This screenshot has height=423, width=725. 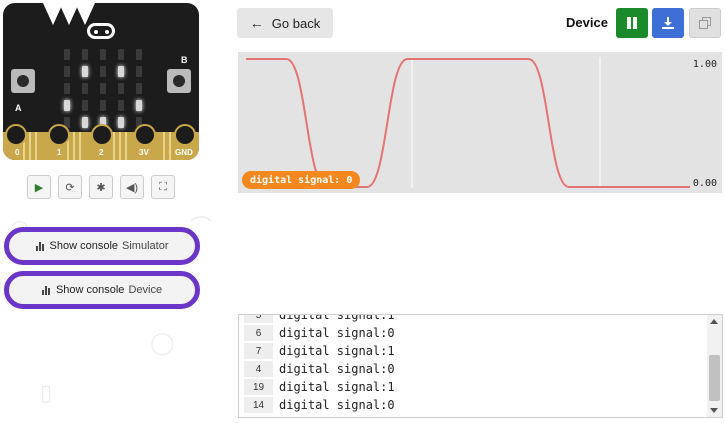 What do you see at coordinates (714, 378) in the screenshot?
I see `scrollbar-thumb` at bounding box center [714, 378].